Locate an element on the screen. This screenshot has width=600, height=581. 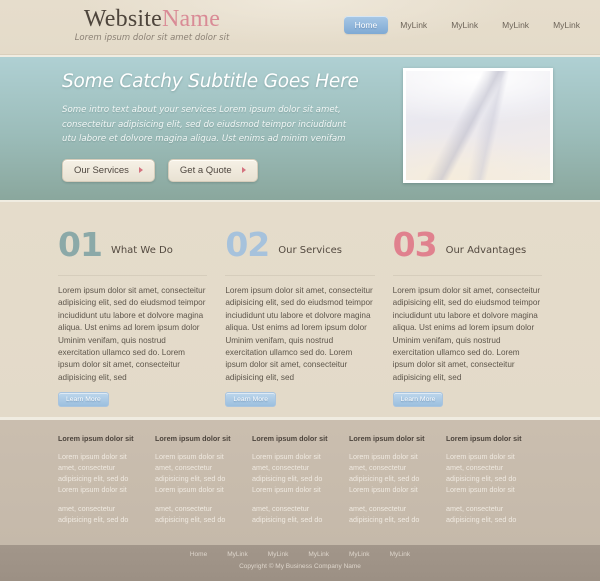
footer-column-title-5: Lorem ipsum dolor sit is located at coordinates (484, 438).